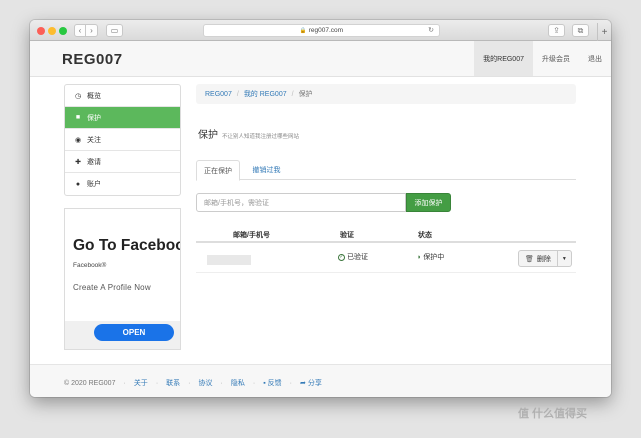 The width and height of the screenshot is (641, 438). Describe the element at coordinates (580, 30) in the screenshot. I see `tabs-overview-icon: ⧉` at that location.